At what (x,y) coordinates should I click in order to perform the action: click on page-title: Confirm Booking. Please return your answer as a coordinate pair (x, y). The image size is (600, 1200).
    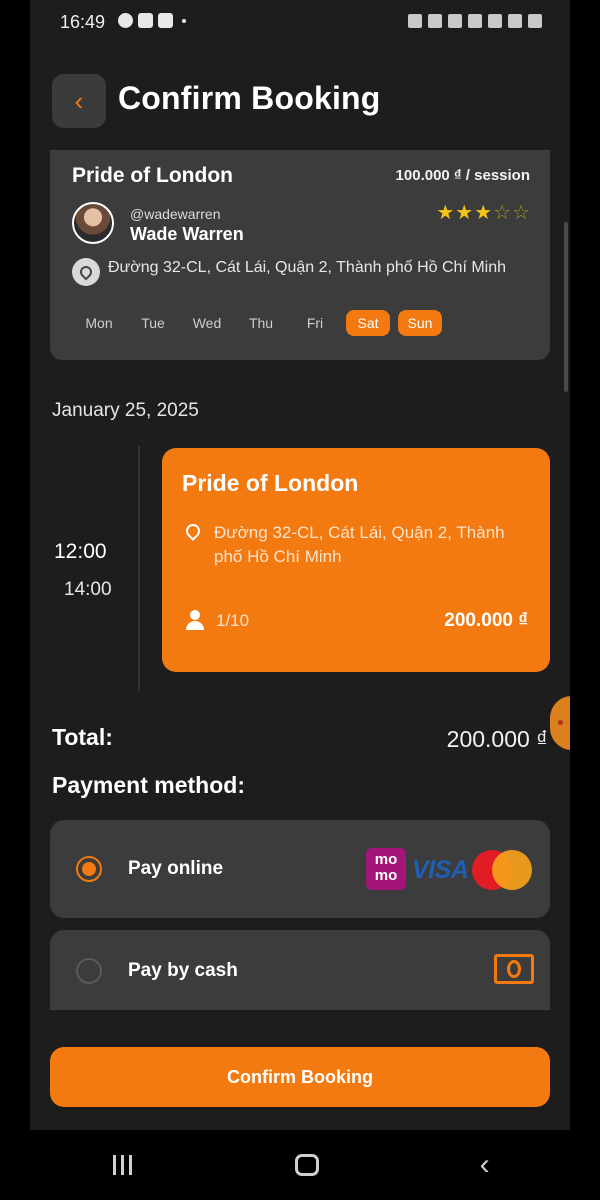
    Looking at the image, I should click on (249, 98).